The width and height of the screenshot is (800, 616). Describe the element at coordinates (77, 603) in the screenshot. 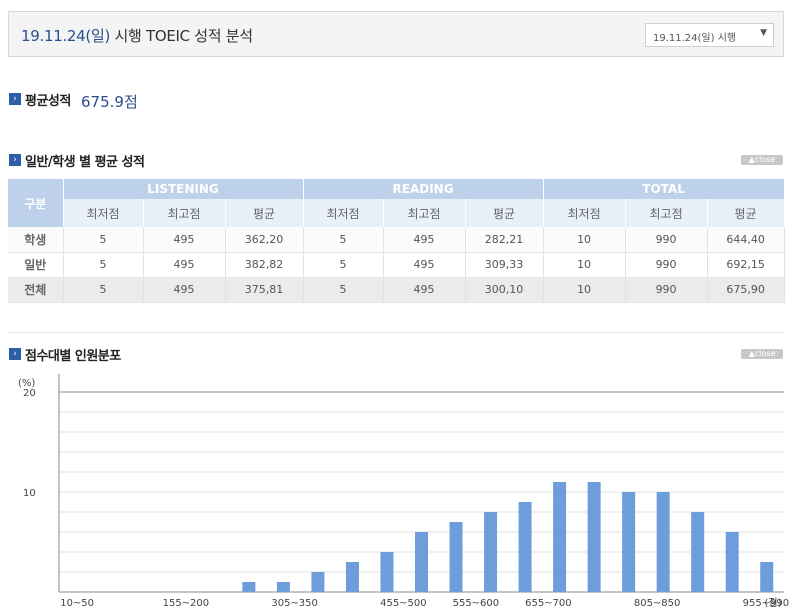

I see `x-tick-label: 10~50` at that location.